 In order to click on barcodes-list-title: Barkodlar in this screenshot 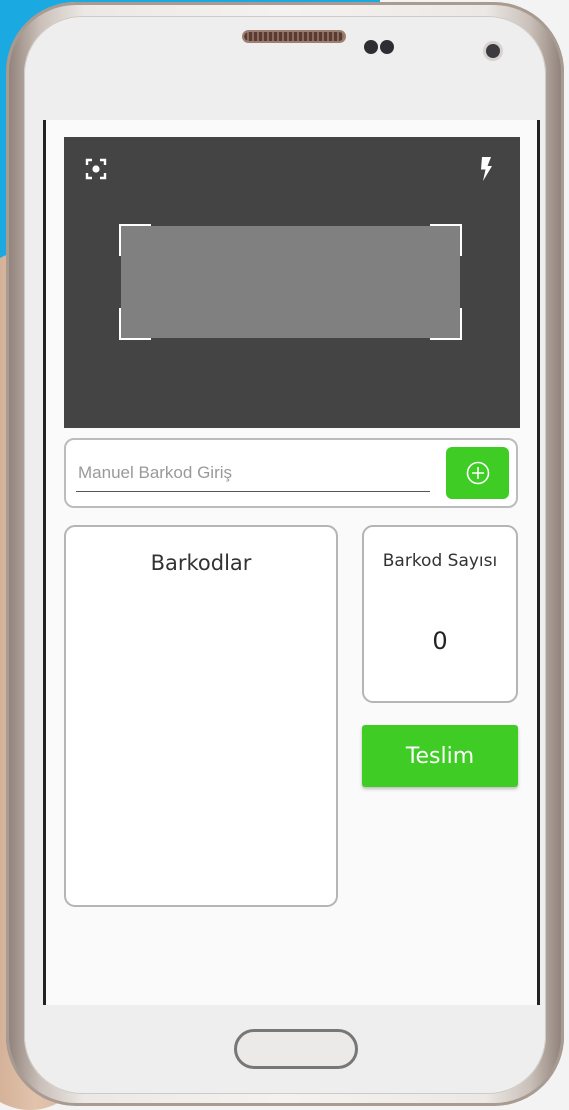, I will do `click(201, 563)`.